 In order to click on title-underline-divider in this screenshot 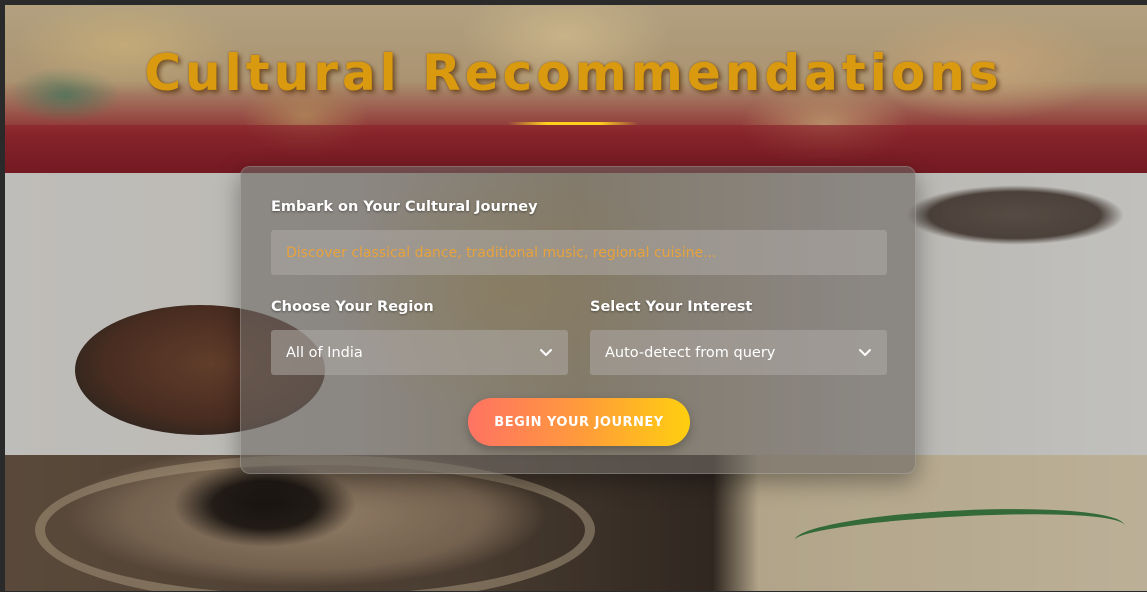, I will do `click(573, 123)`.